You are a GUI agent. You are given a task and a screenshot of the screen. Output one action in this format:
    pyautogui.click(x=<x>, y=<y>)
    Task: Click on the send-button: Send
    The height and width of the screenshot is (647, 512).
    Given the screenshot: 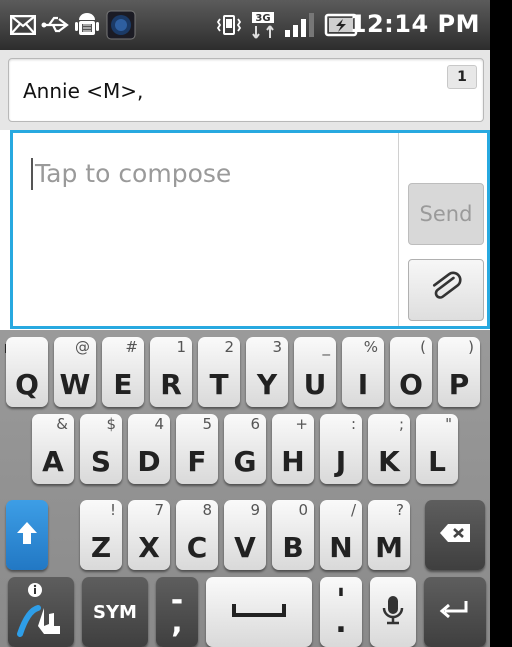 What is the action you would take?
    pyautogui.click(x=446, y=214)
    